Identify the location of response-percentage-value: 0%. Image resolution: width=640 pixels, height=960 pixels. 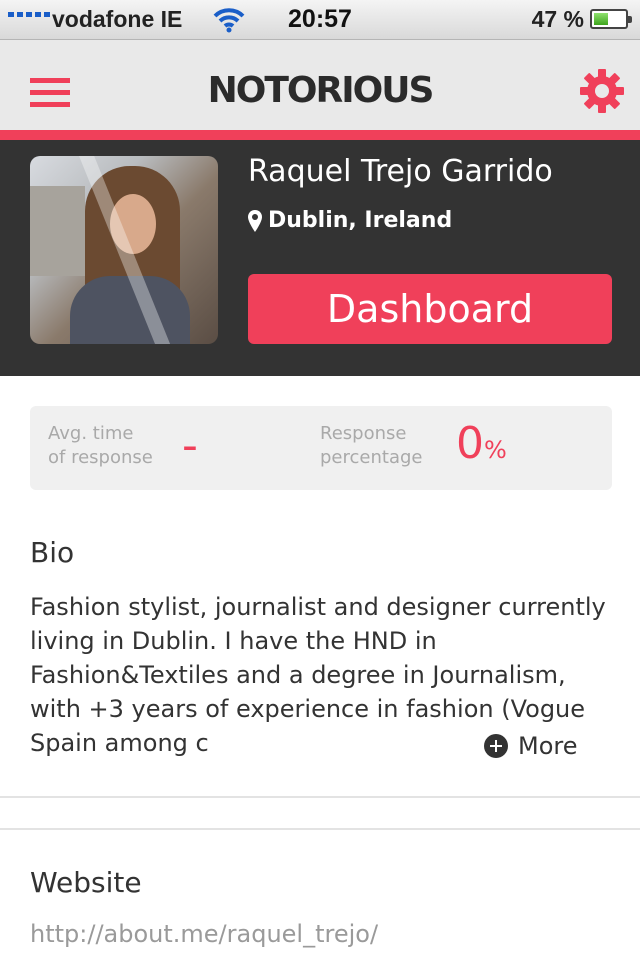
(481, 443).